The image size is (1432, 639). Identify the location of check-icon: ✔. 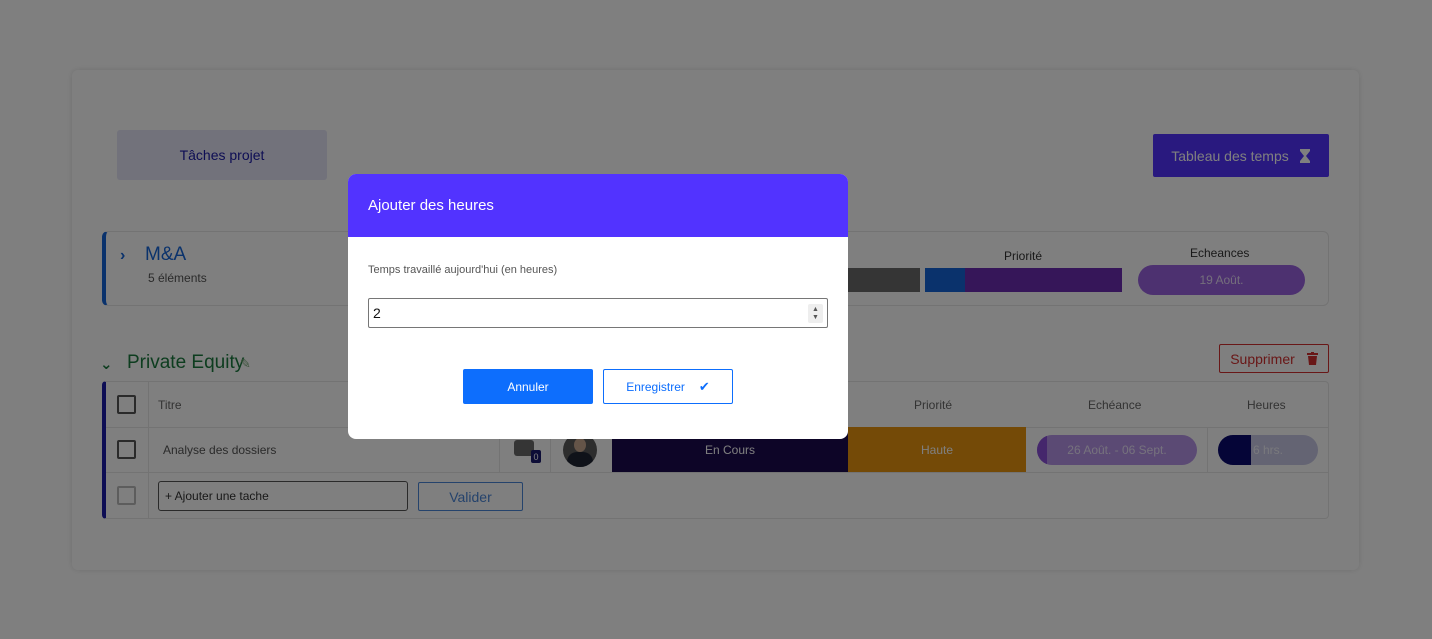
(704, 386).